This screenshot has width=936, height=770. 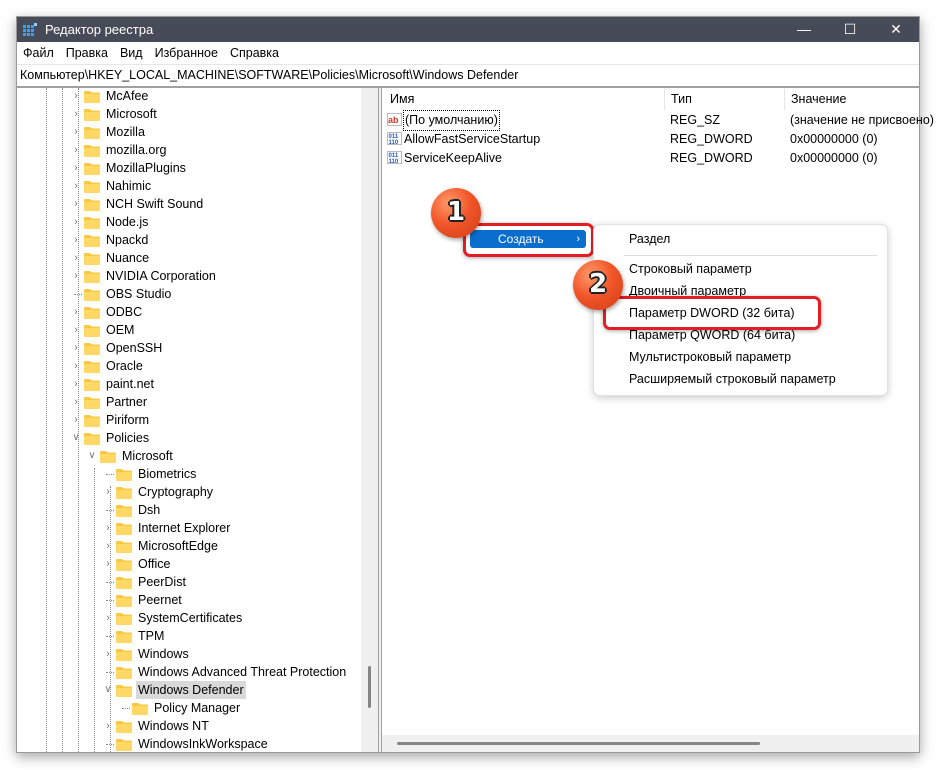 What do you see at coordinates (220, 348) in the screenshot?
I see `tree-node: › OpenSSH` at bounding box center [220, 348].